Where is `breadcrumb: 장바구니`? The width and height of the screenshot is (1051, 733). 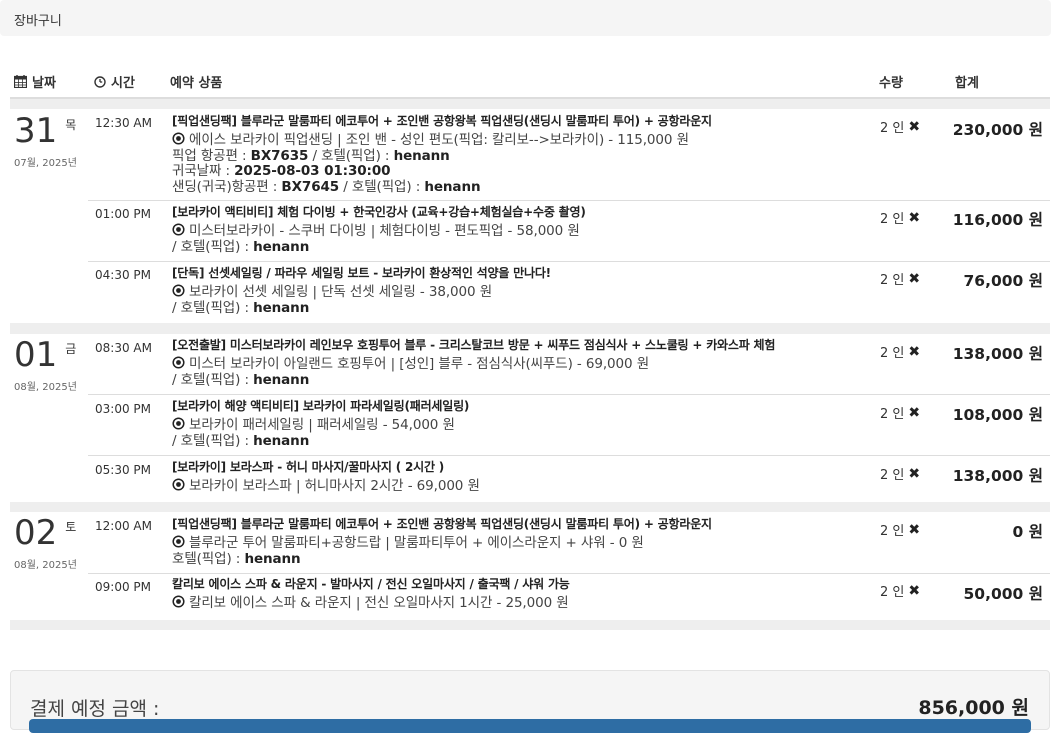 breadcrumb: 장바구니 is located at coordinates (525, 18).